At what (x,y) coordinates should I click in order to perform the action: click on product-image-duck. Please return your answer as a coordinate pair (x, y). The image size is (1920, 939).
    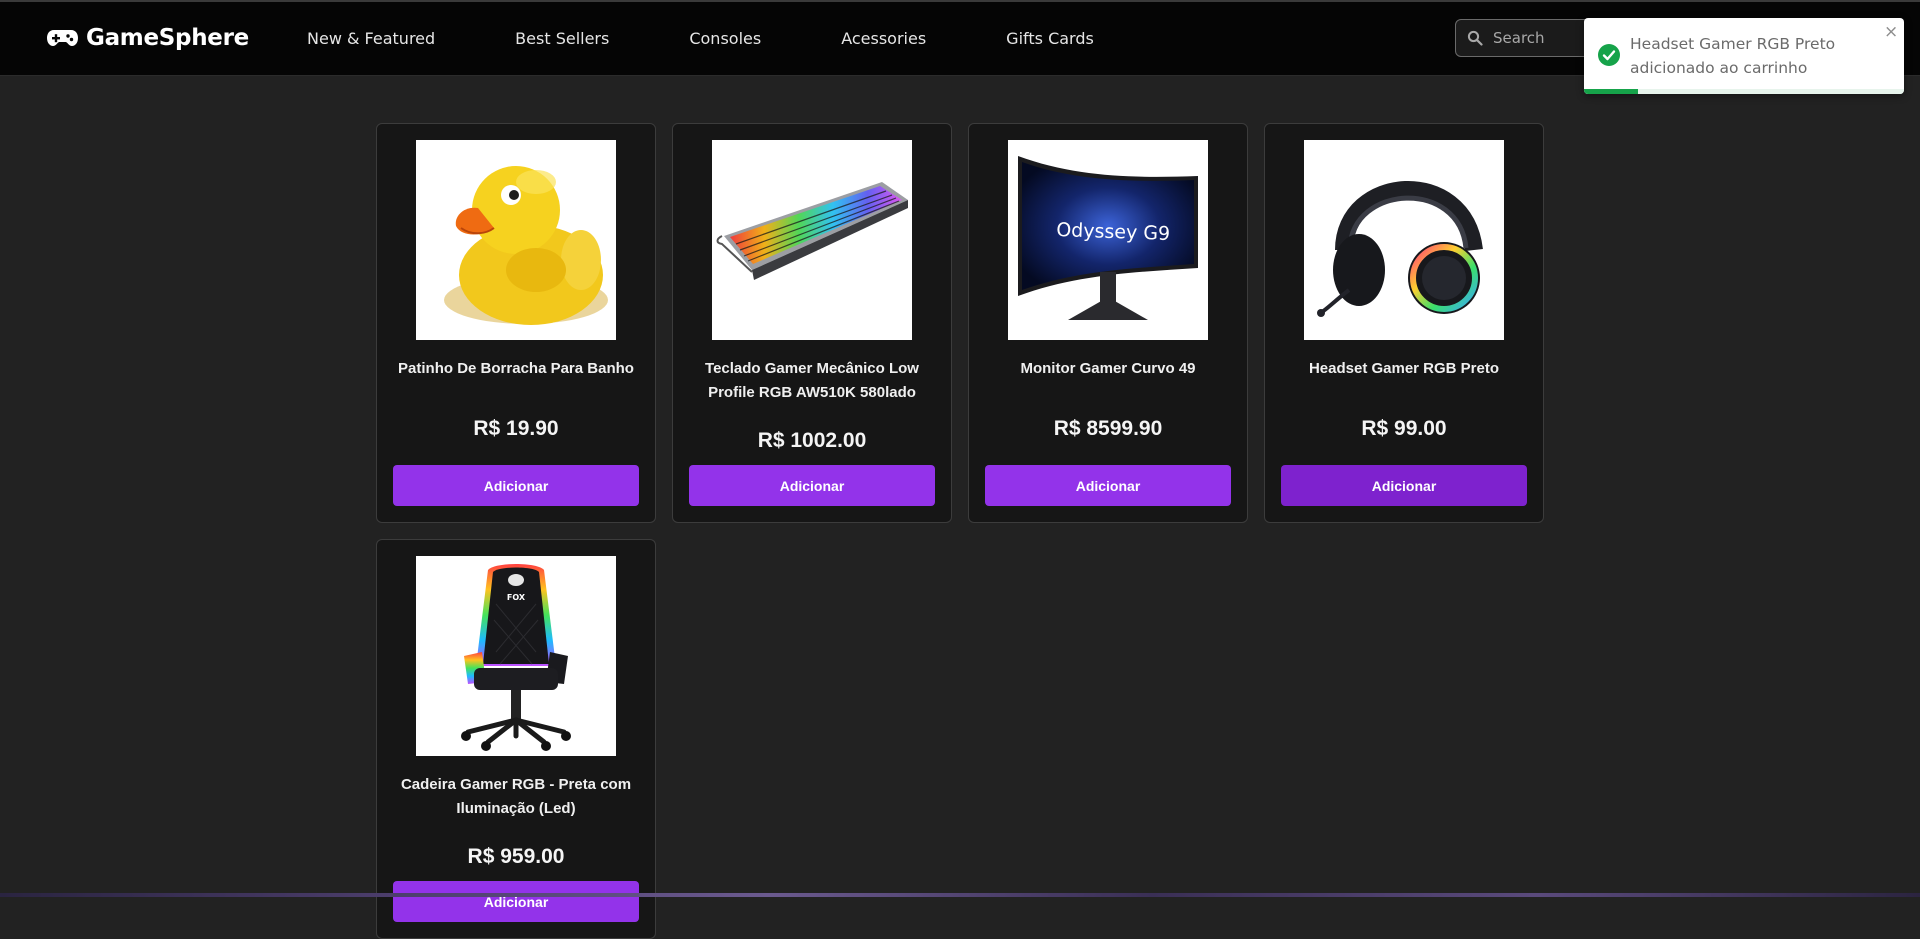
    Looking at the image, I should click on (516, 240).